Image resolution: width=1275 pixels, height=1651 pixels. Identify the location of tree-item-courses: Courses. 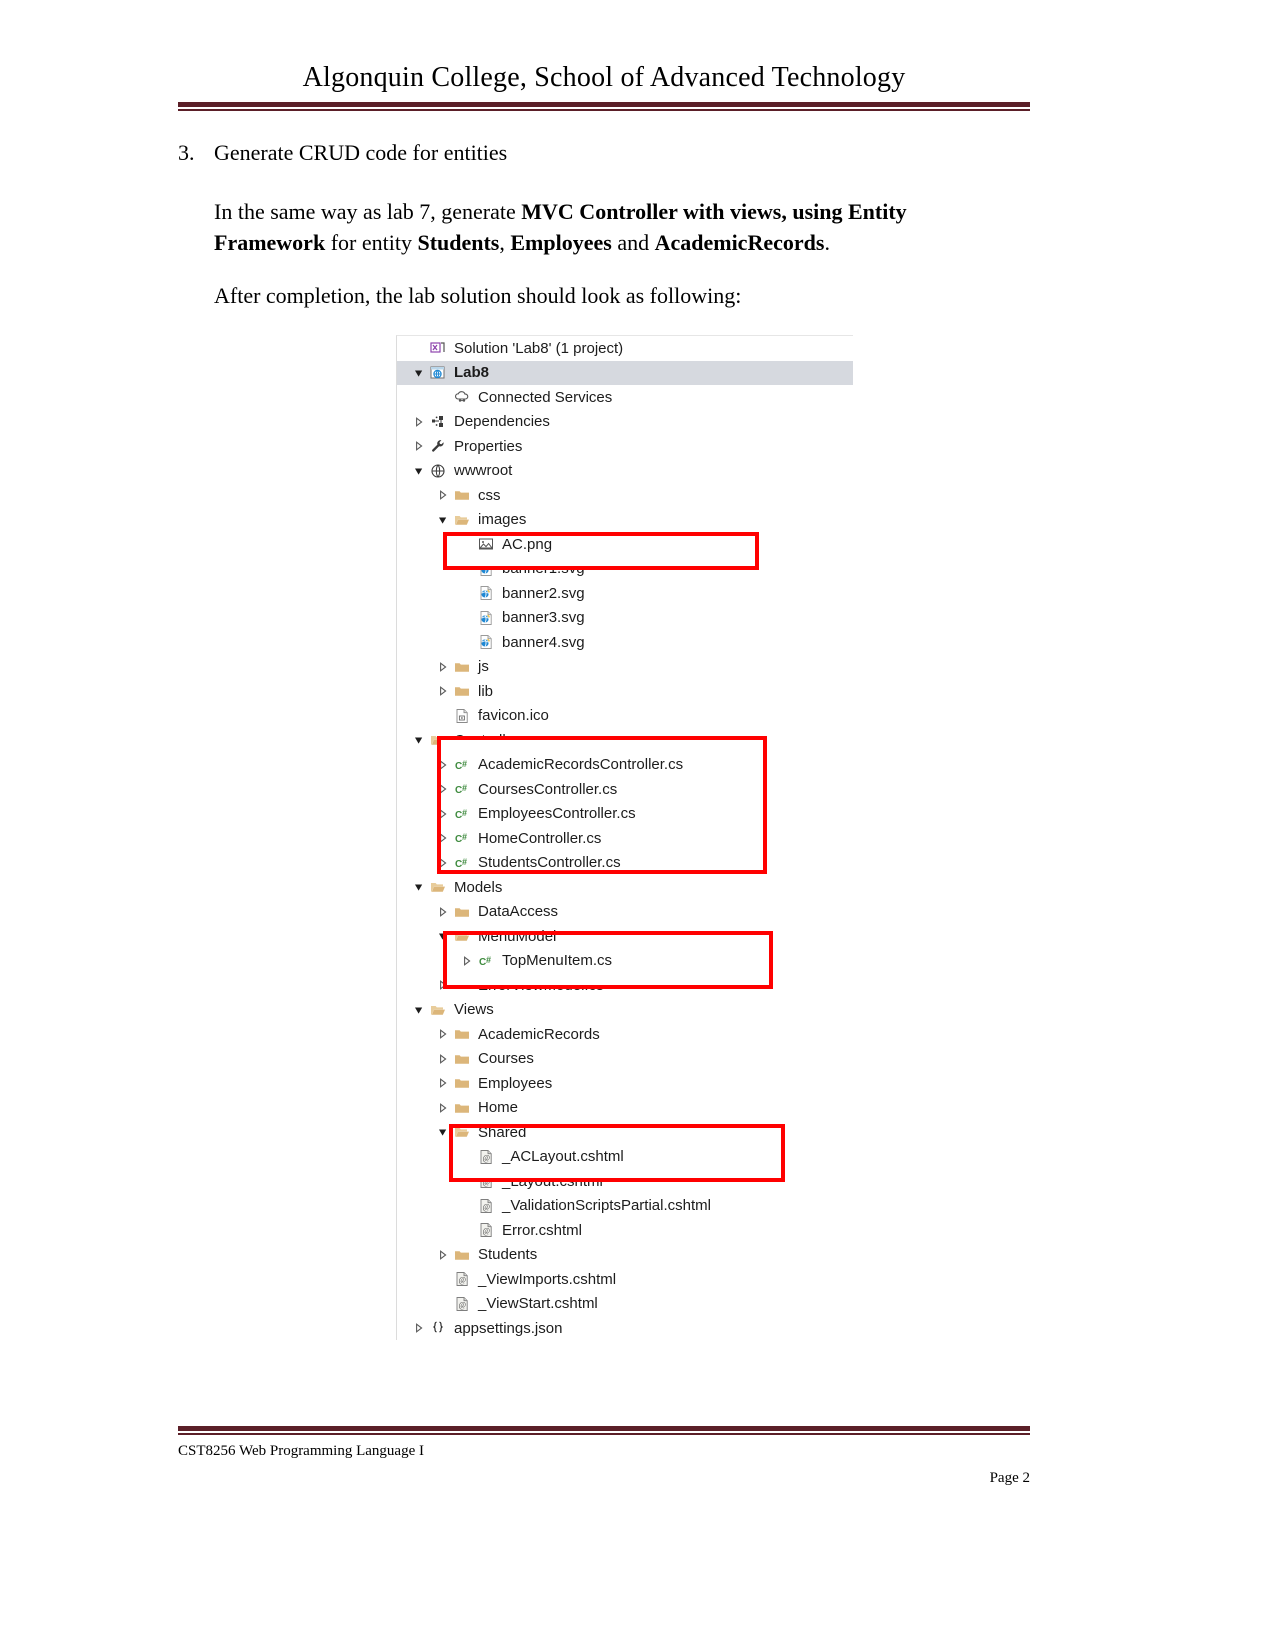
(625, 1059).